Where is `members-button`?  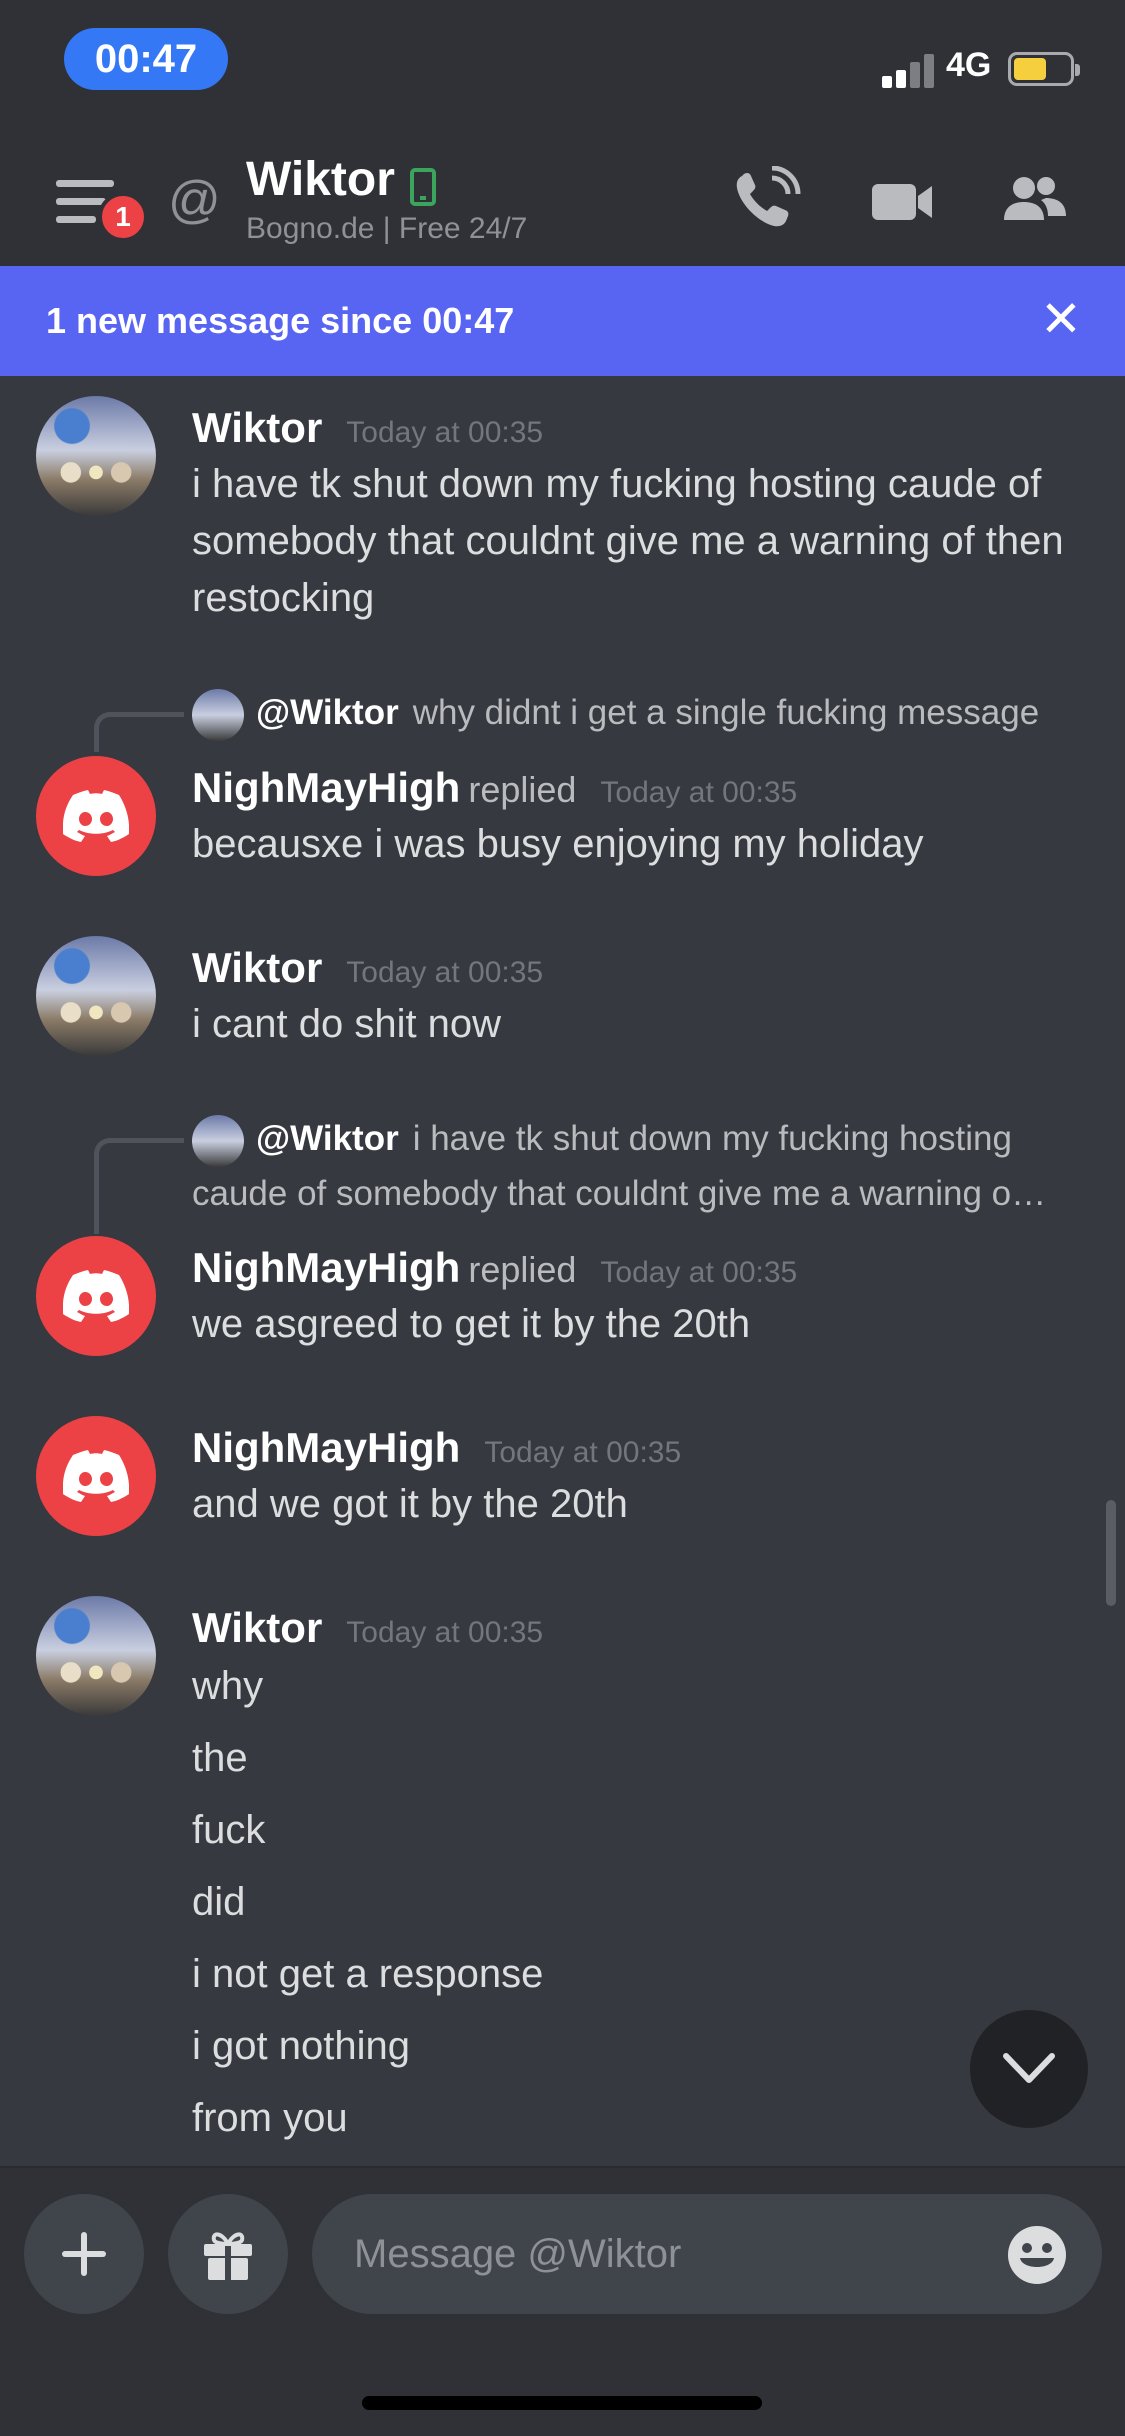 members-button is located at coordinates (1034, 201).